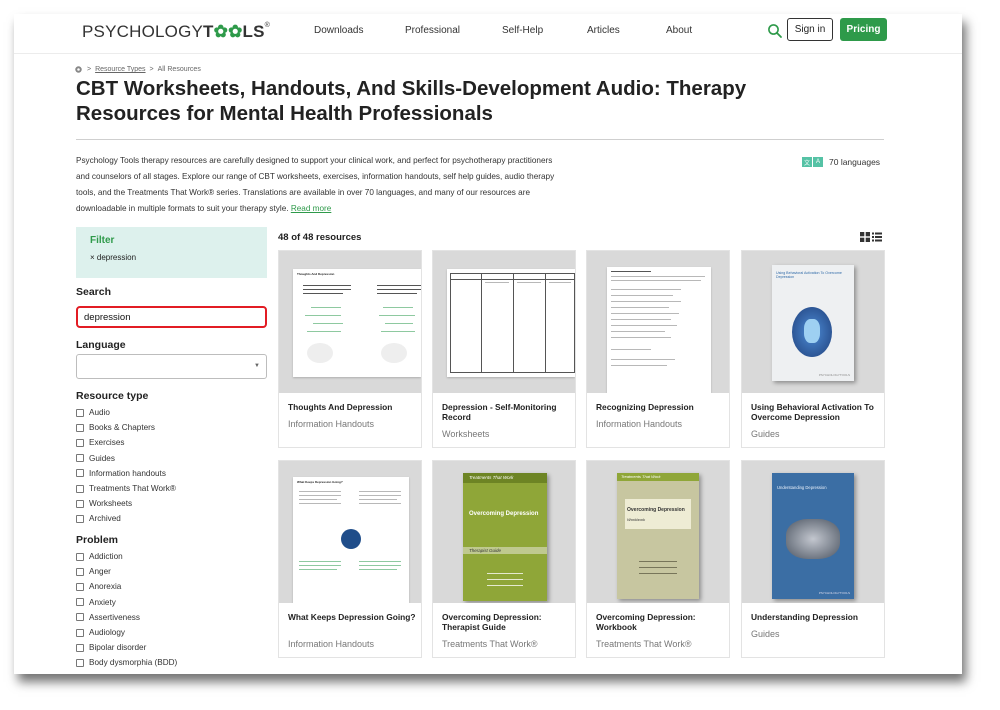  What do you see at coordinates (126, 632) in the screenshot?
I see `checkbox-audiology: Audiology` at bounding box center [126, 632].